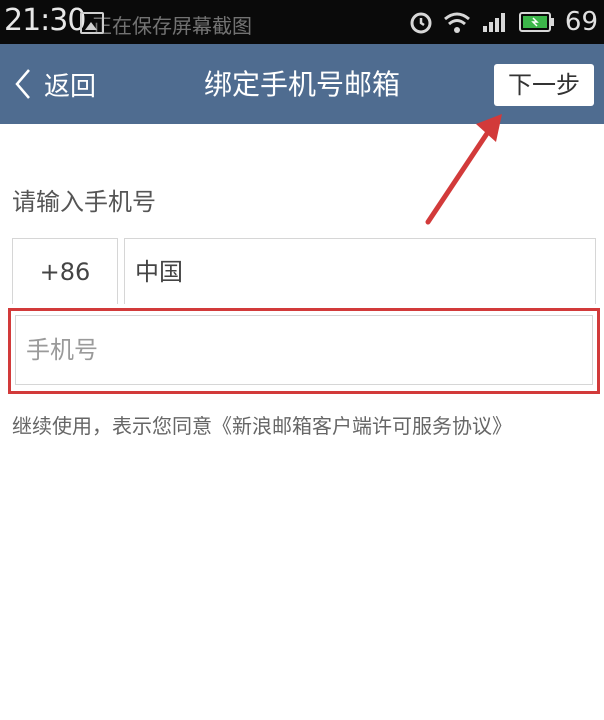 The height and width of the screenshot is (720, 604). What do you see at coordinates (581, 22) in the screenshot?
I see `battery-level: 69` at bounding box center [581, 22].